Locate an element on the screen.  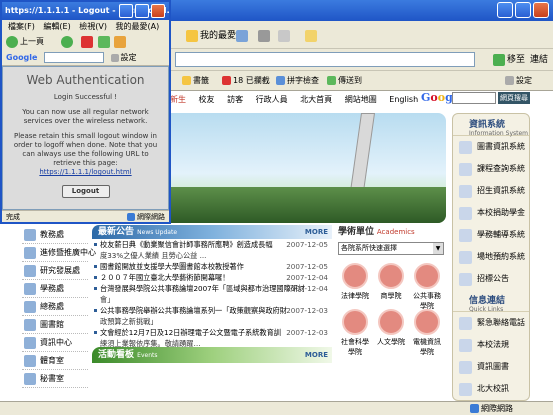
news-item: ２００７年國立臺北大學藝術節開幕囉！ 2007-12-04 is located at coordinates (212, 277).